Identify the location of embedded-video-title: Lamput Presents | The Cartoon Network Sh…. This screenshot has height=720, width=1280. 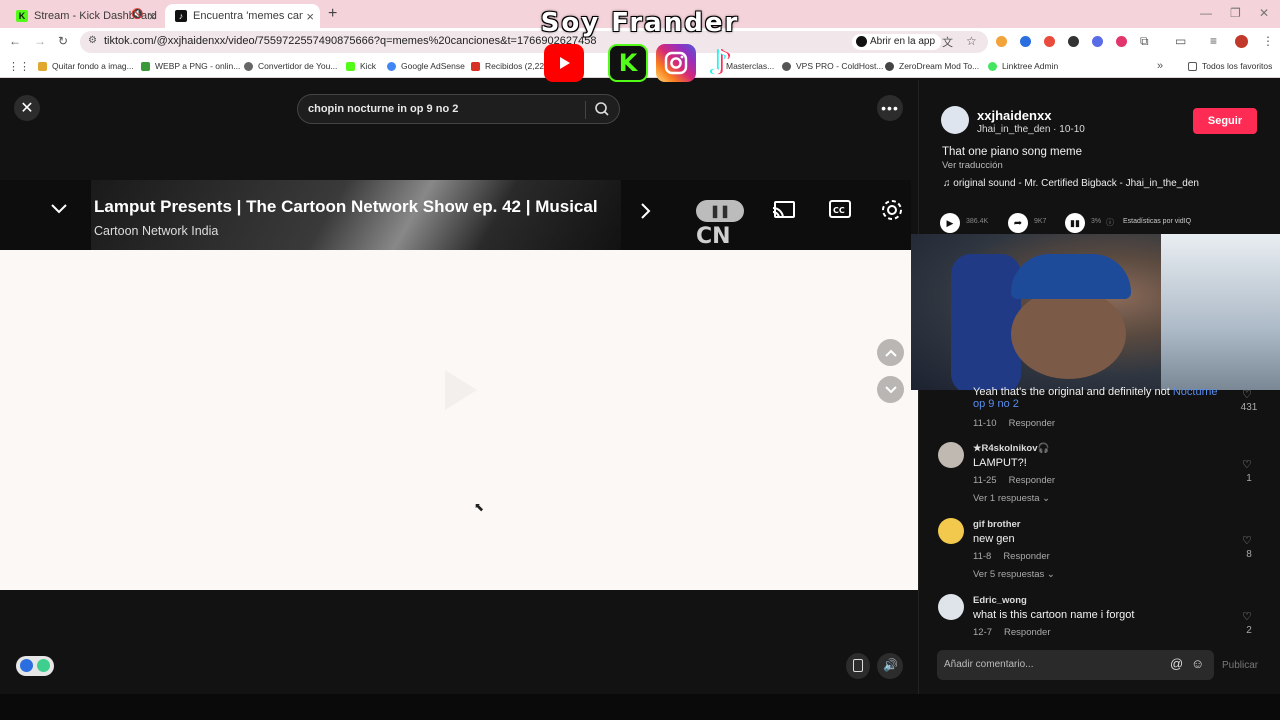
(354, 207).